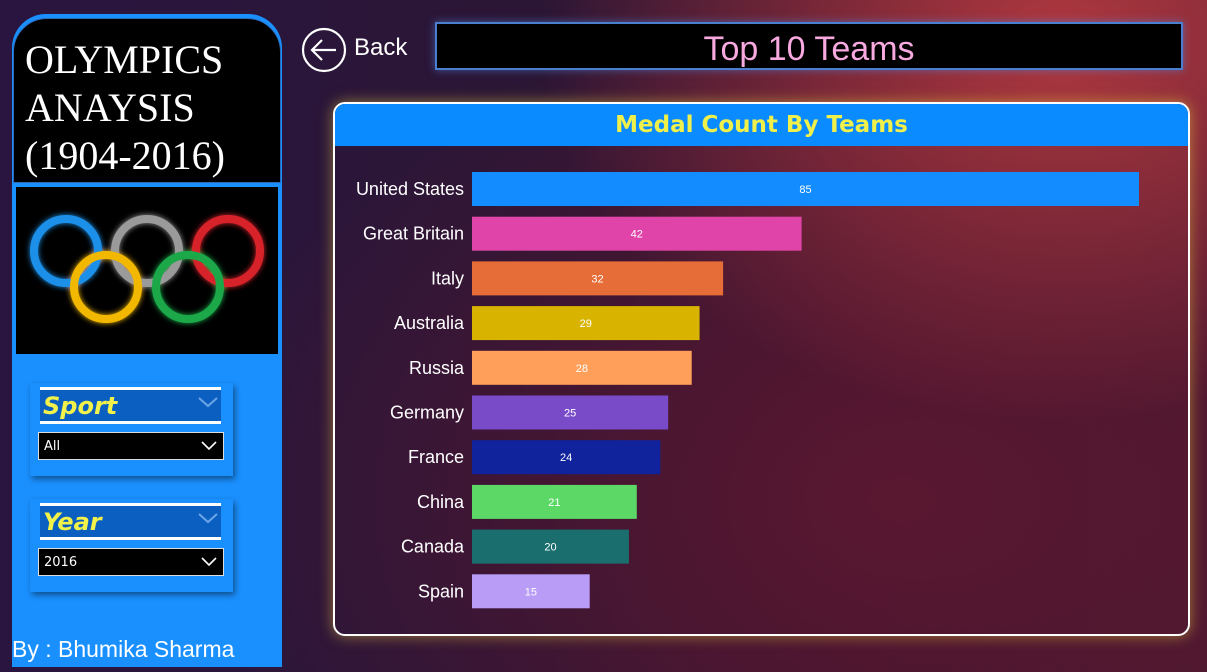  What do you see at coordinates (130, 405) in the screenshot?
I see `sport-filter-header: Sport` at bounding box center [130, 405].